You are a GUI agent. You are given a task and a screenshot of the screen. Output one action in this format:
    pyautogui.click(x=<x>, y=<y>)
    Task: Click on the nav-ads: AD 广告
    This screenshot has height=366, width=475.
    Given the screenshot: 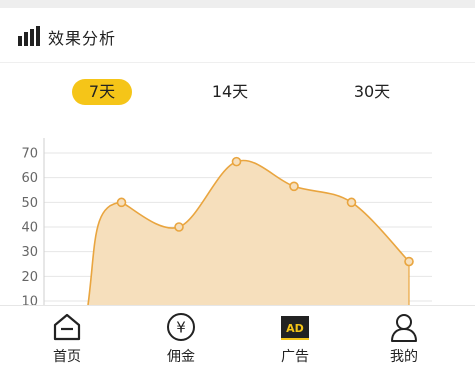 What is the action you would take?
    pyautogui.click(x=295, y=336)
    